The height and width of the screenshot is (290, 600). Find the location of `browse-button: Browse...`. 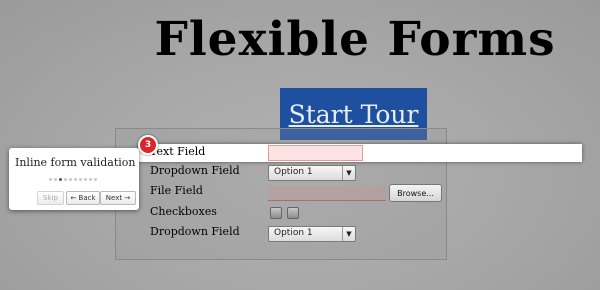

browse-button: Browse... is located at coordinates (415, 193).